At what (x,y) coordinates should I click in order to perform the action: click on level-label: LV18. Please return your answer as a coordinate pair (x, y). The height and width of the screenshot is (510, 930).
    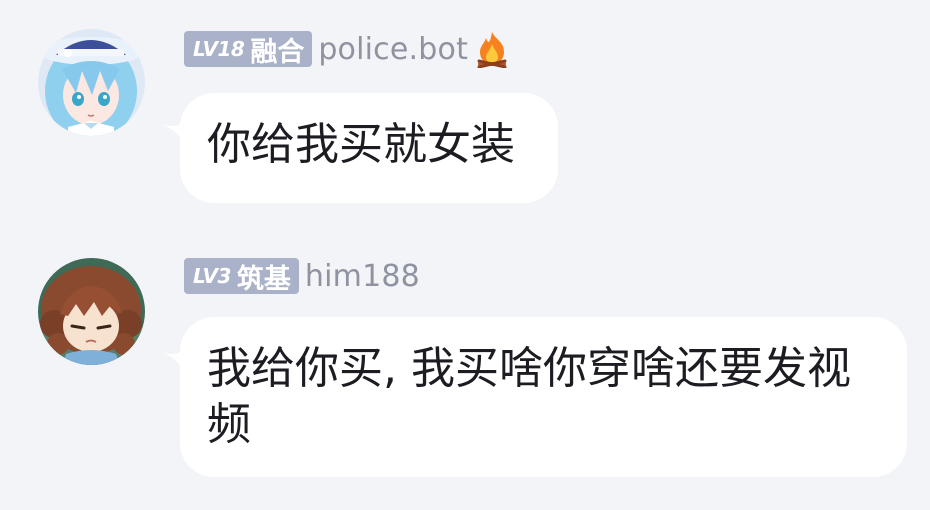
    Looking at the image, I should click on (219, 49).